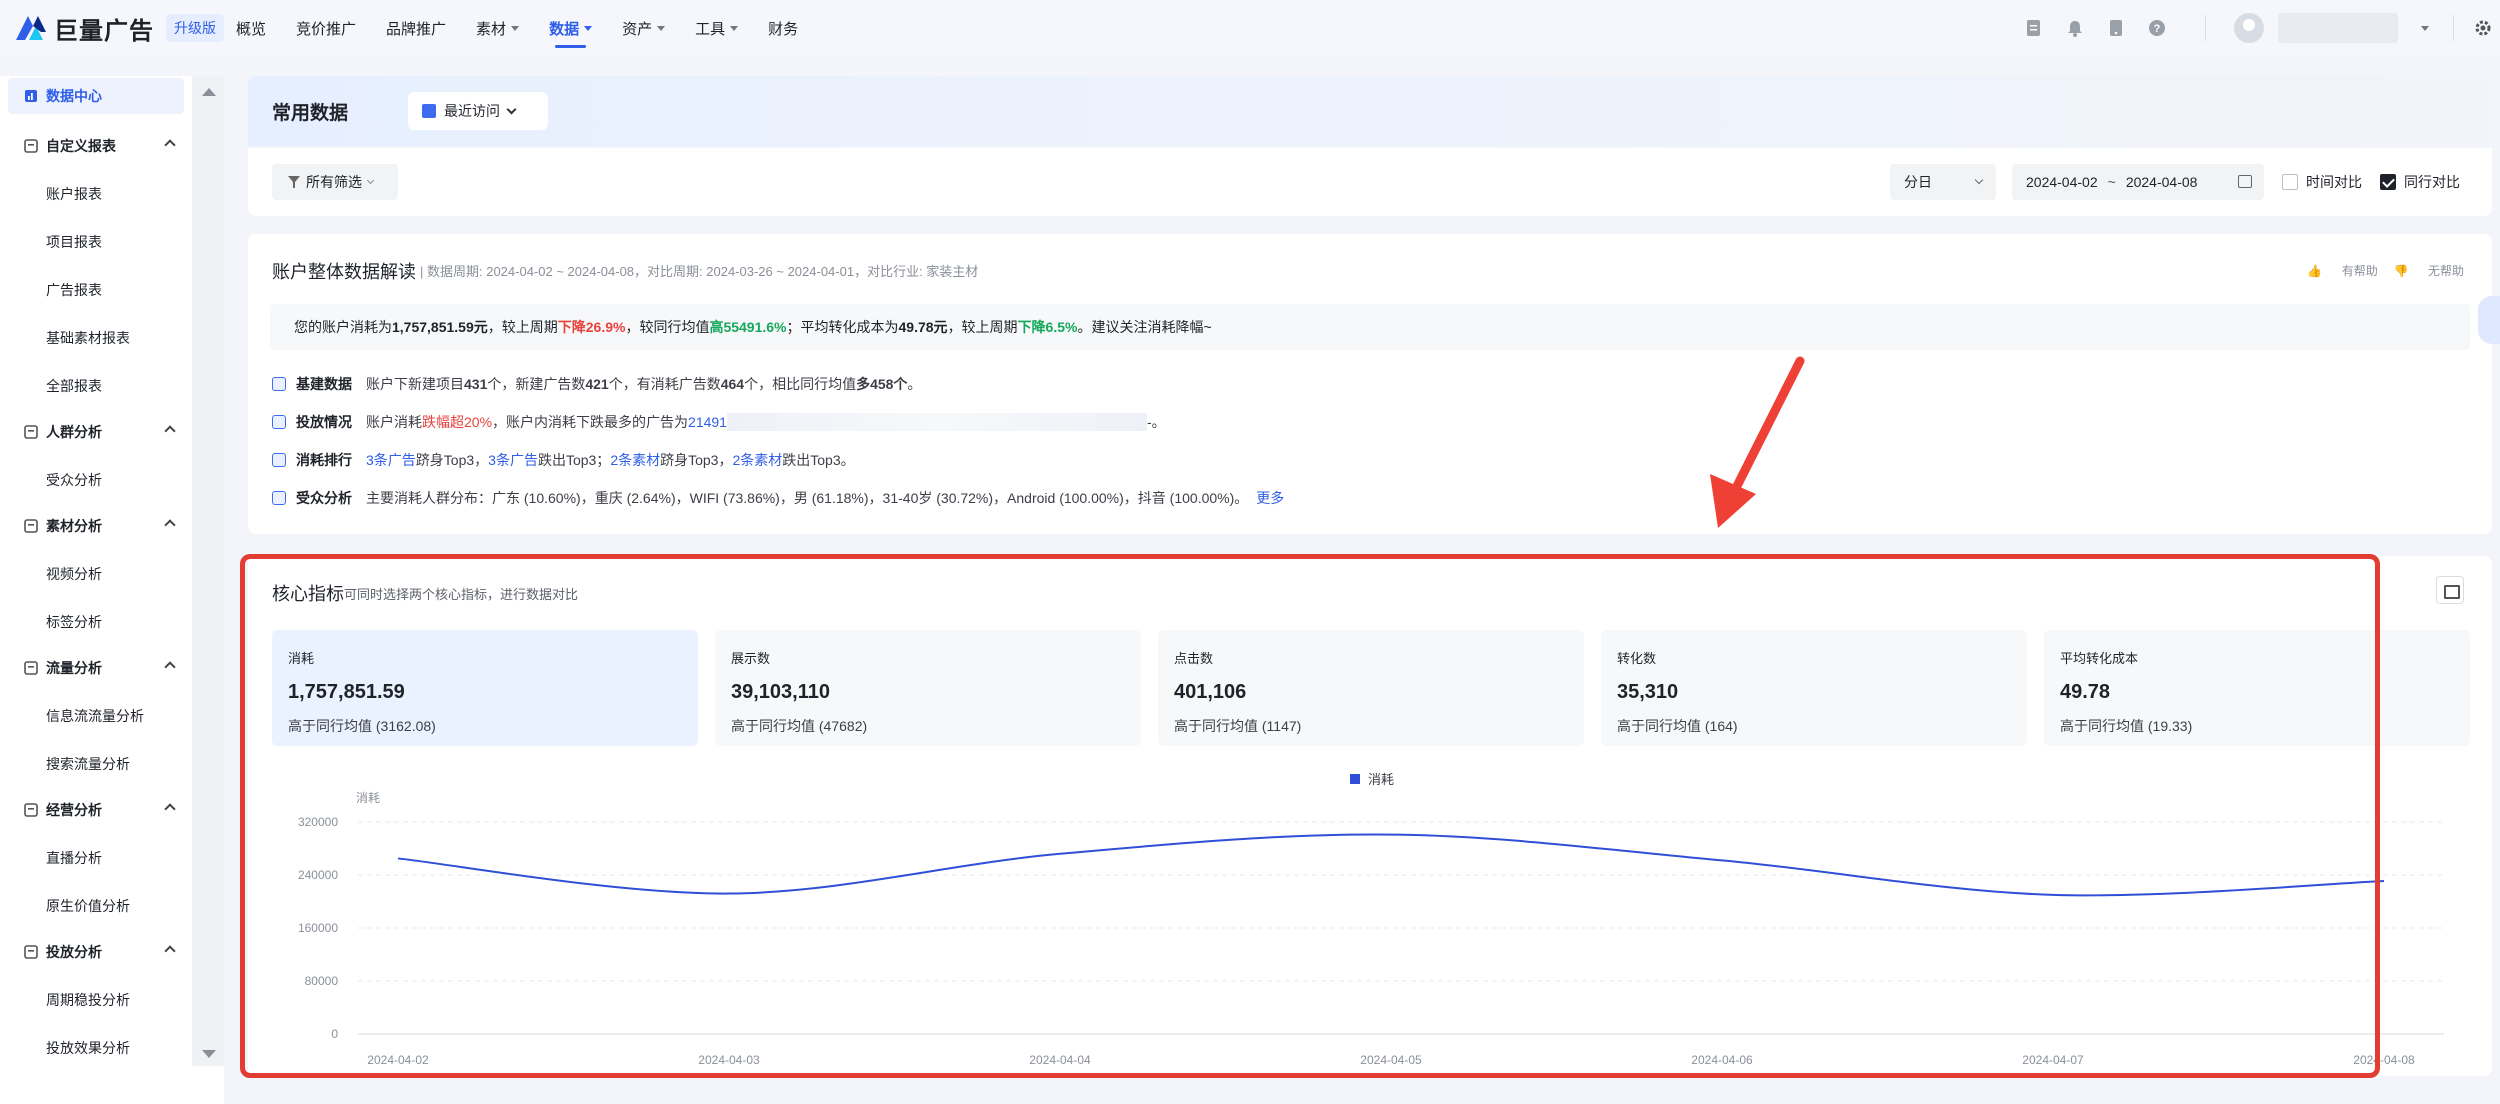 The height and width of the screenshot is (1104, 2500). What do you see at coordinates (74, 432) in the screenshot?
I see `sidebar-group-label: 人群分析` at bounding box center [74, 432].